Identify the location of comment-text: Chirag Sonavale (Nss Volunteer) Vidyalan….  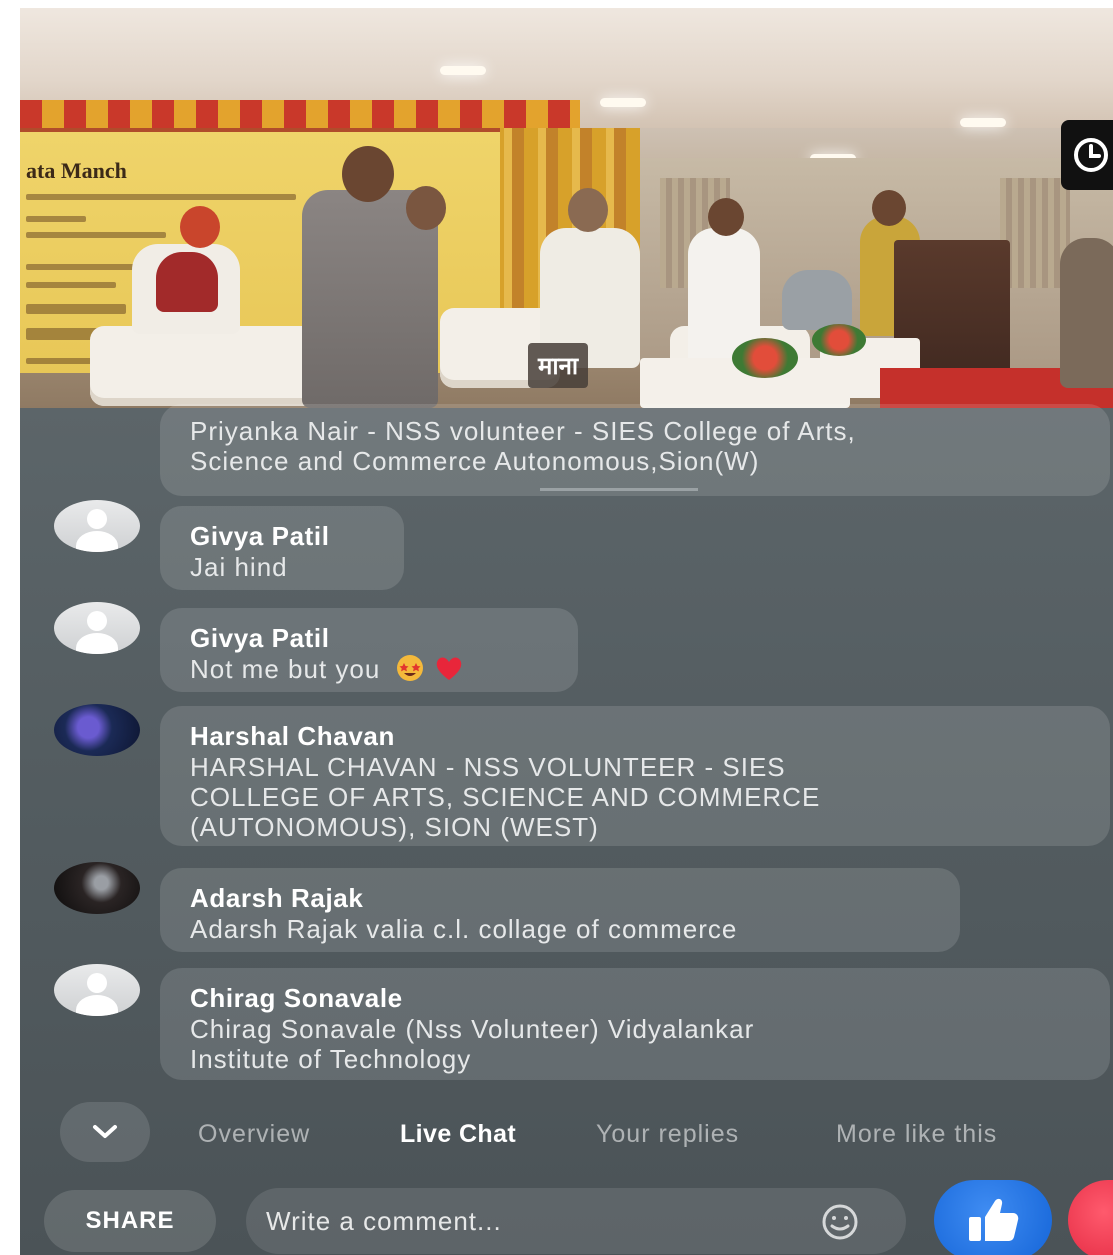
(472, 1029).